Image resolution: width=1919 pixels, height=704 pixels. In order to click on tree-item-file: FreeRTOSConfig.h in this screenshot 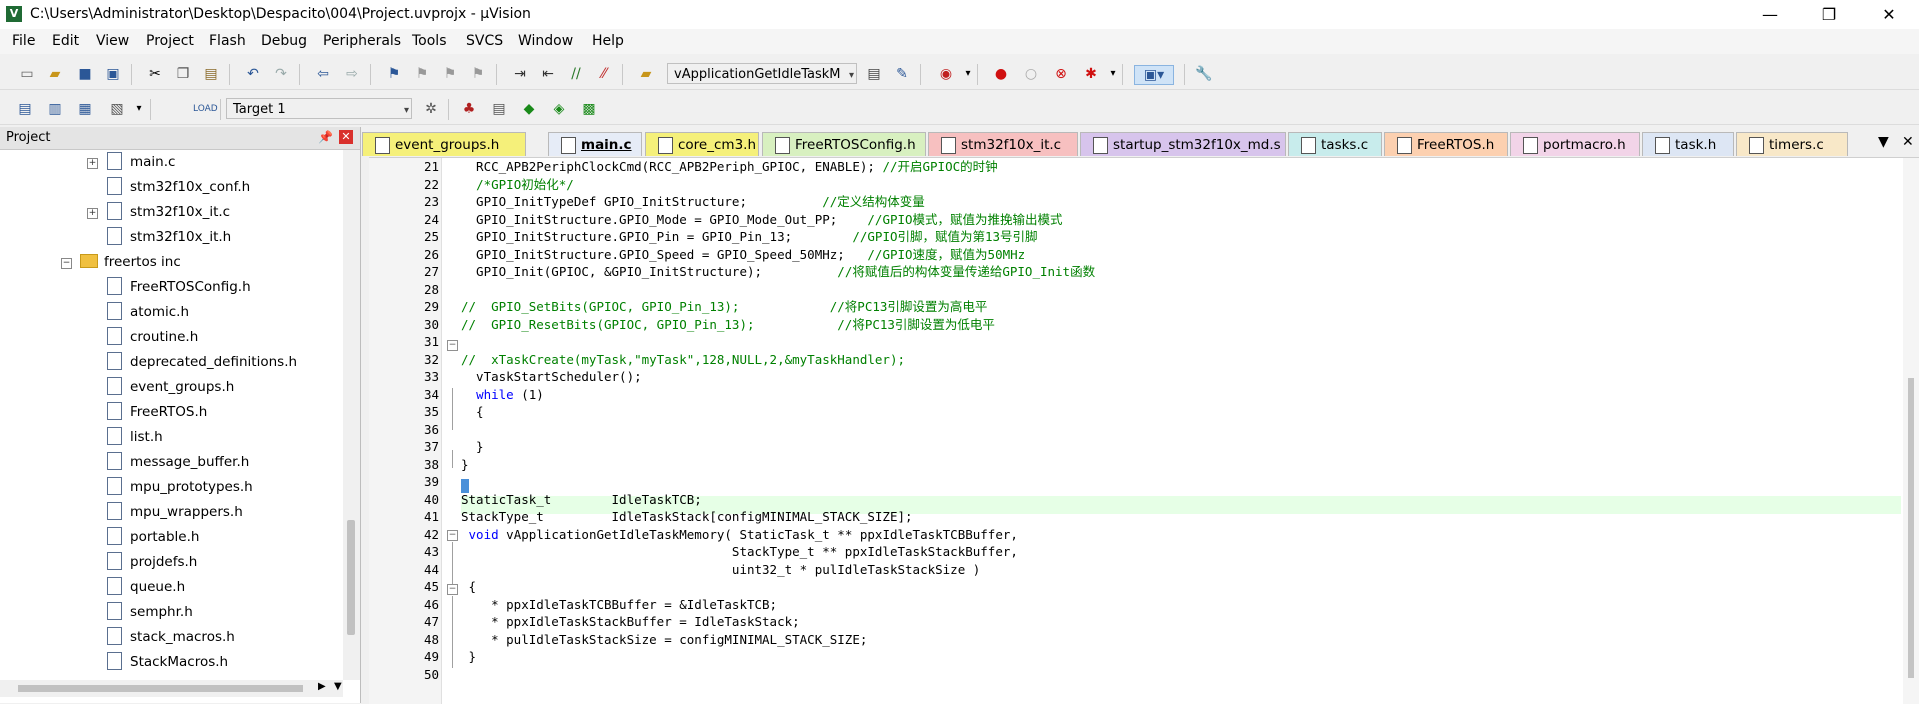, I will do `click(179, 287)`.